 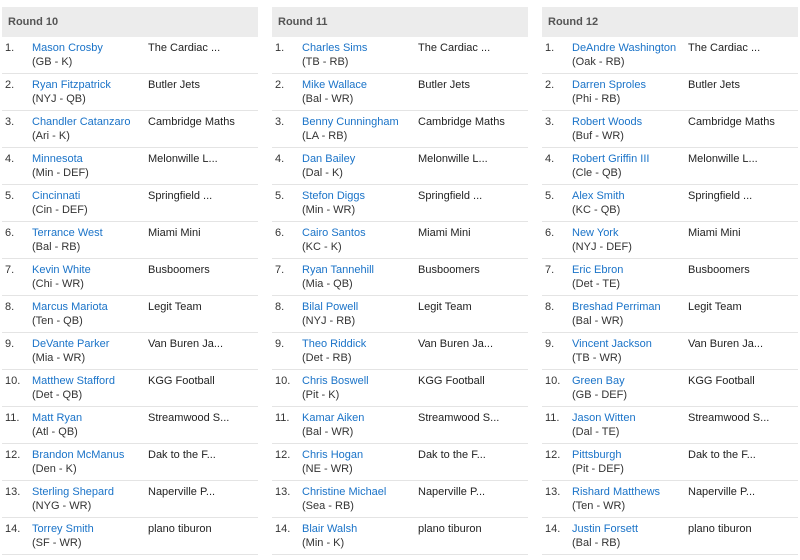 I want to click on player-name-link: Cincinnati, so click(x=87, y=196).